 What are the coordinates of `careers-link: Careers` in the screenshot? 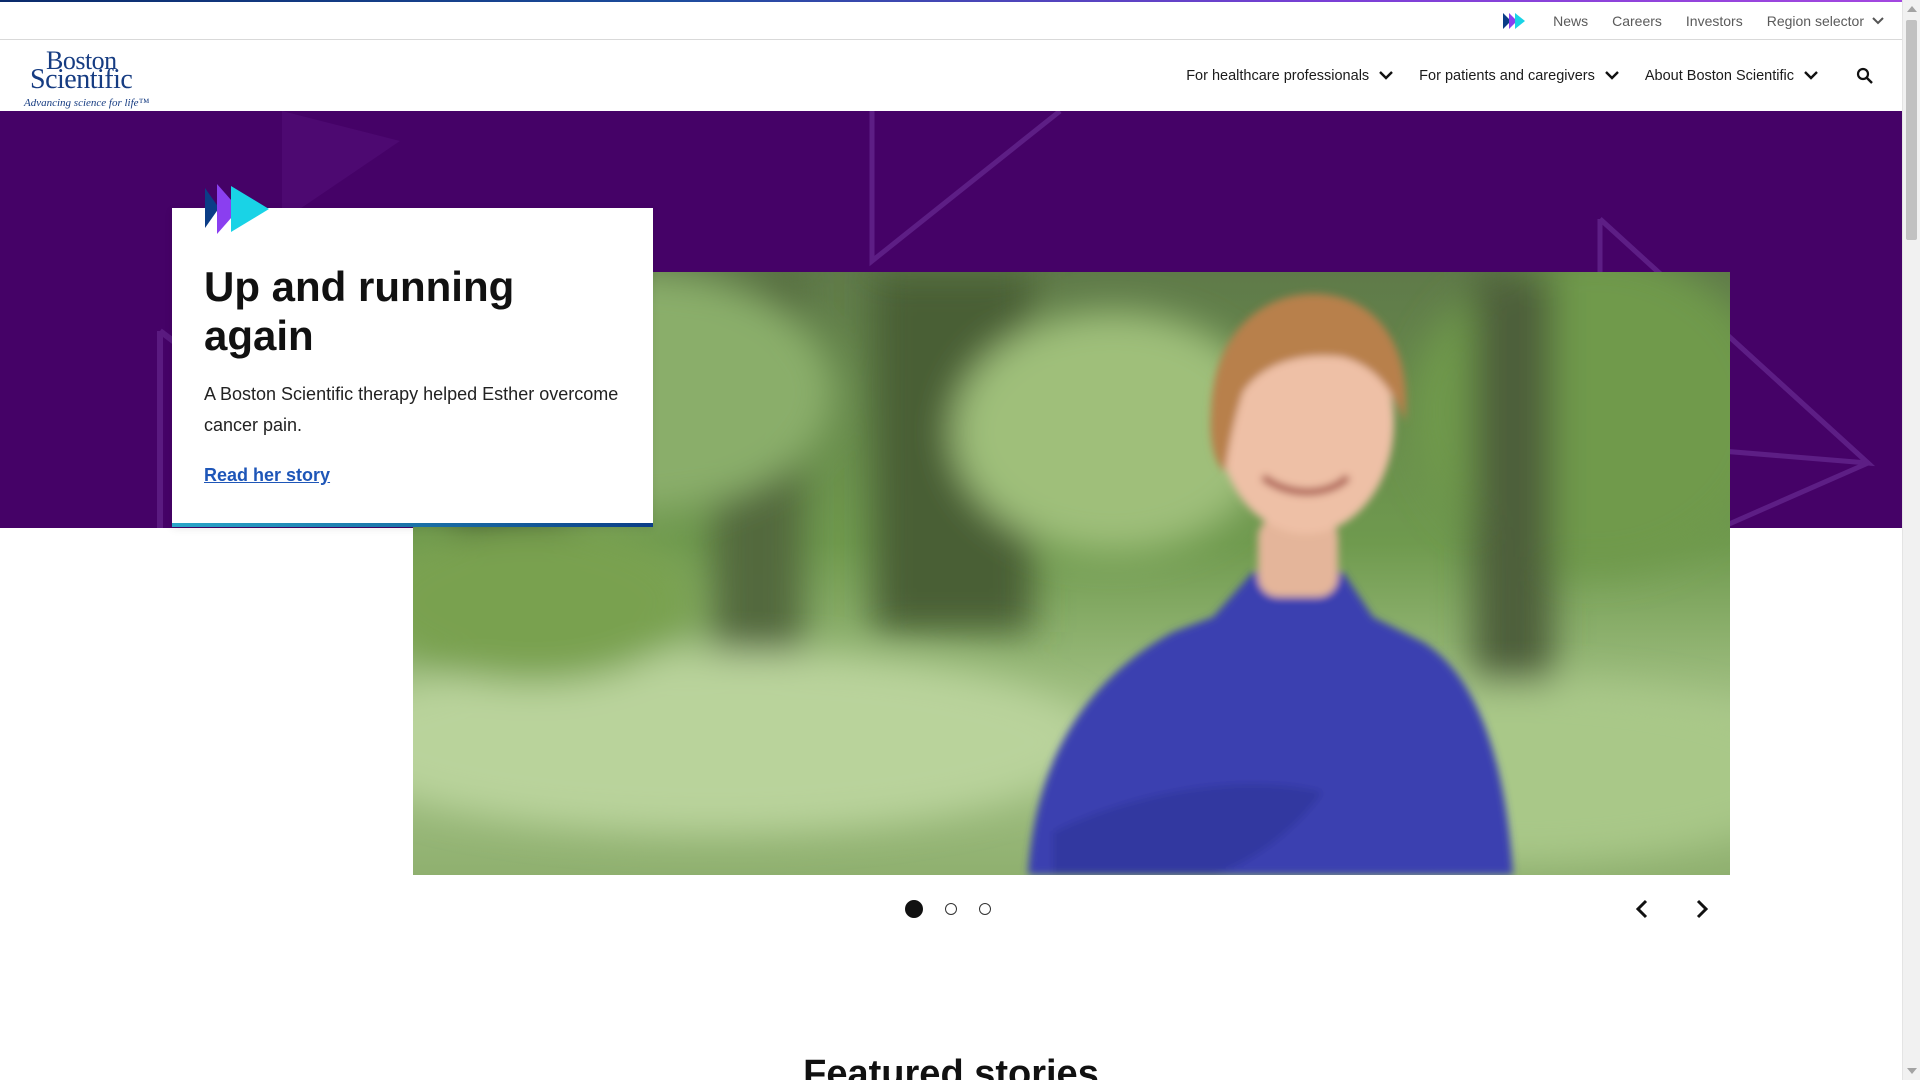 It's located at (1637, 21).